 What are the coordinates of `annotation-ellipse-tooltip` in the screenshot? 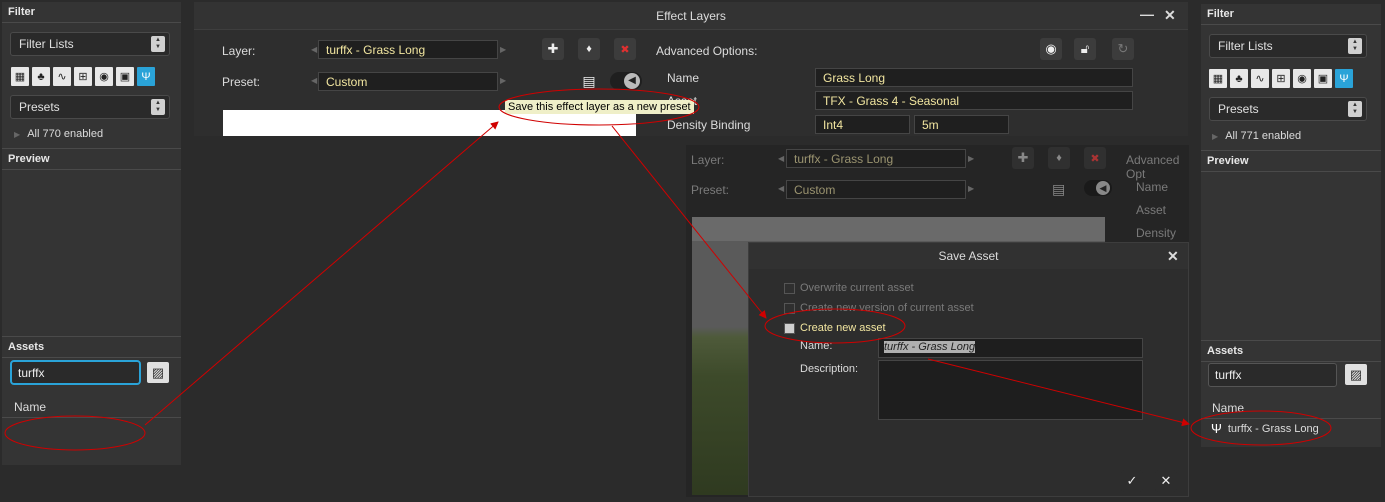 It's located at (599, 107).